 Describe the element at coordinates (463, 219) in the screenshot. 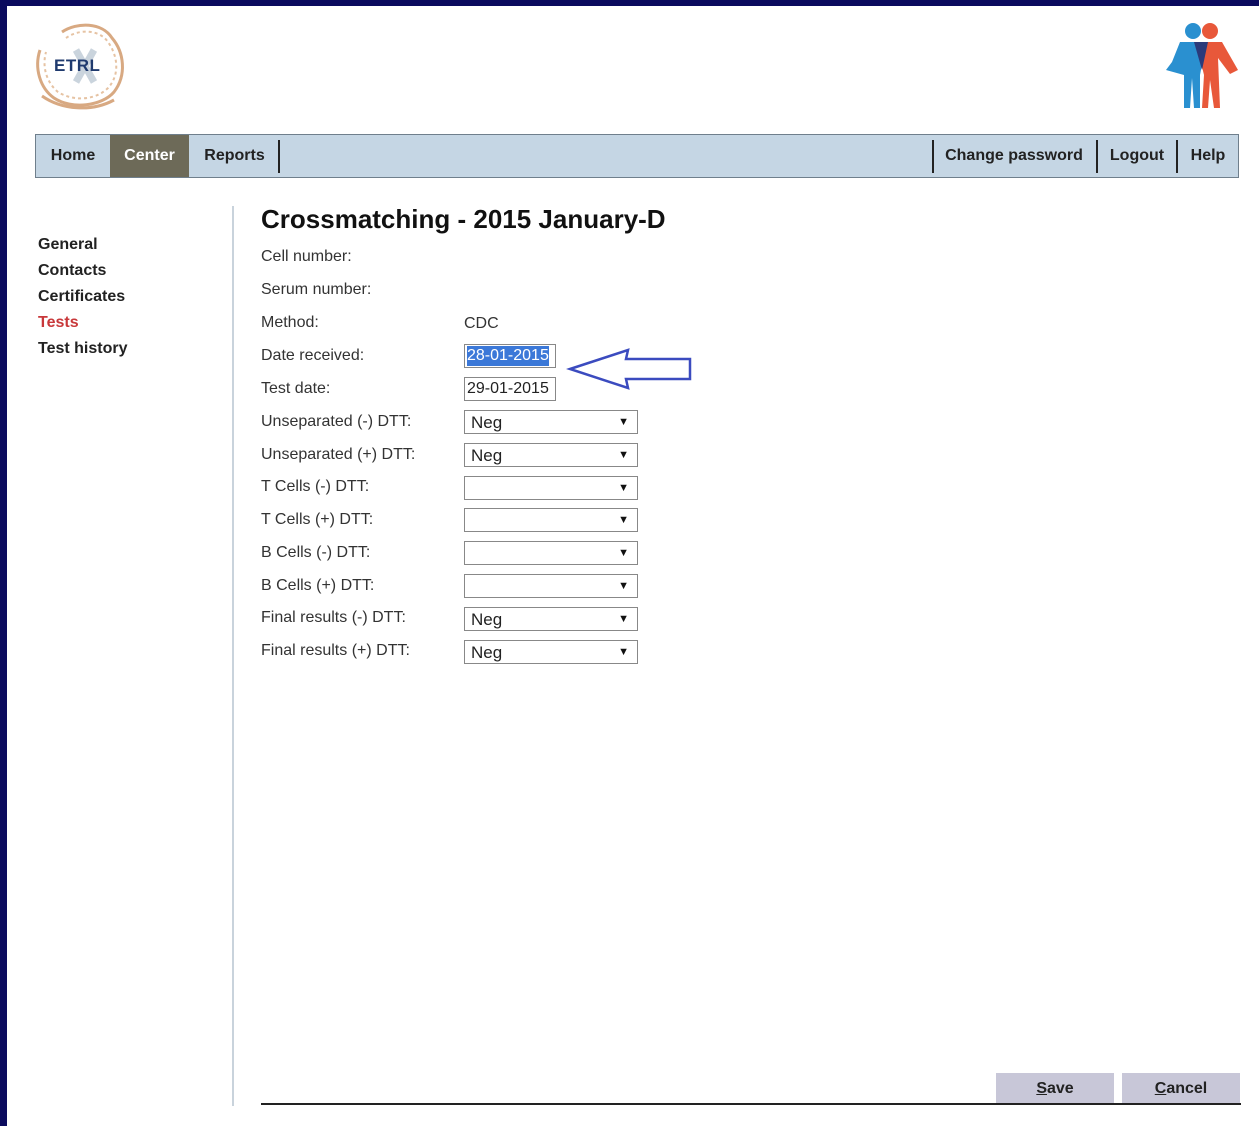

I see `page-title: Crossmatching - 2015 January-D` at that location.